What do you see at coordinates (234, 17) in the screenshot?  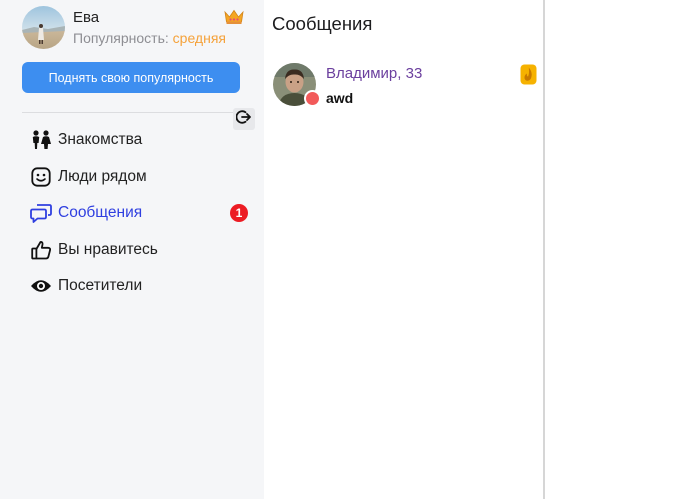 I see `crown-icon` at bounding box center [234, 17].